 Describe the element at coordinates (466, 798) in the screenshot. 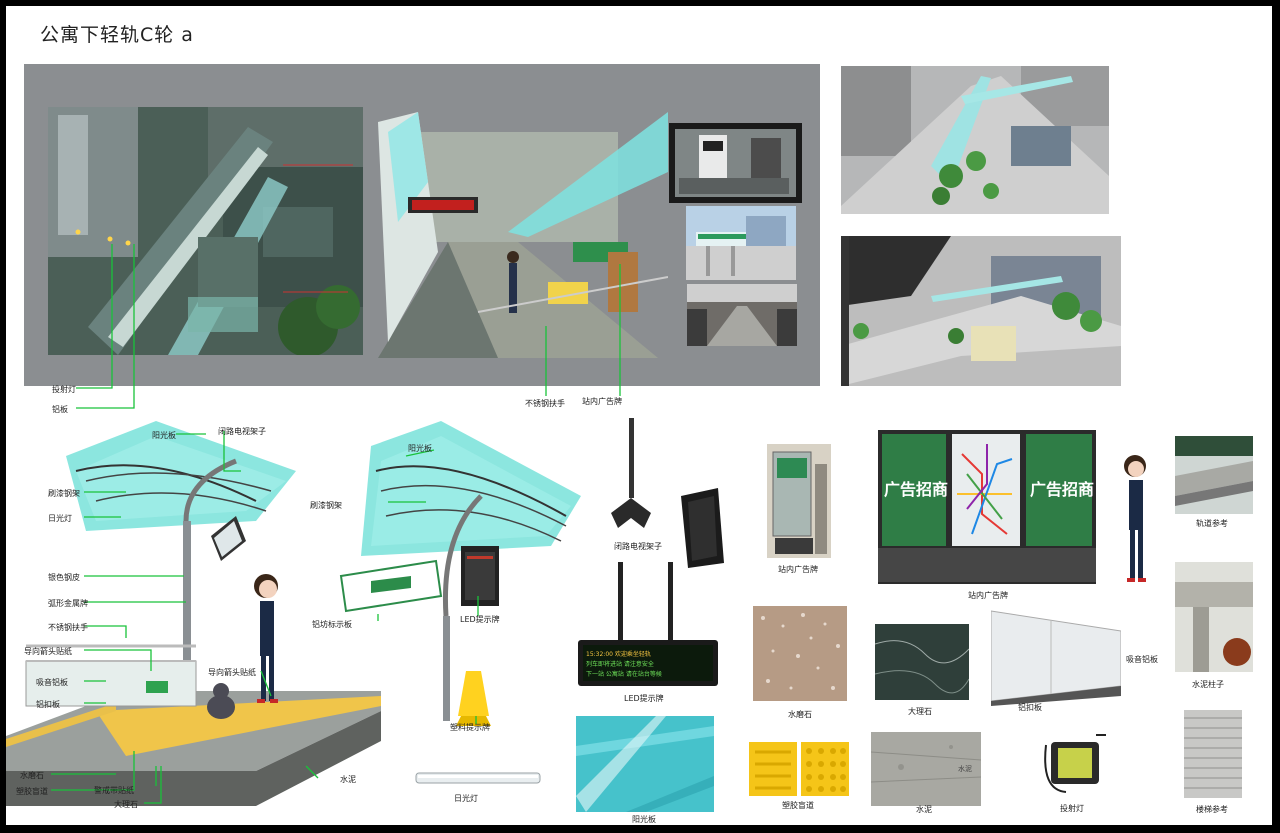

I see `label-fluorescent: 日光灯` at that location.